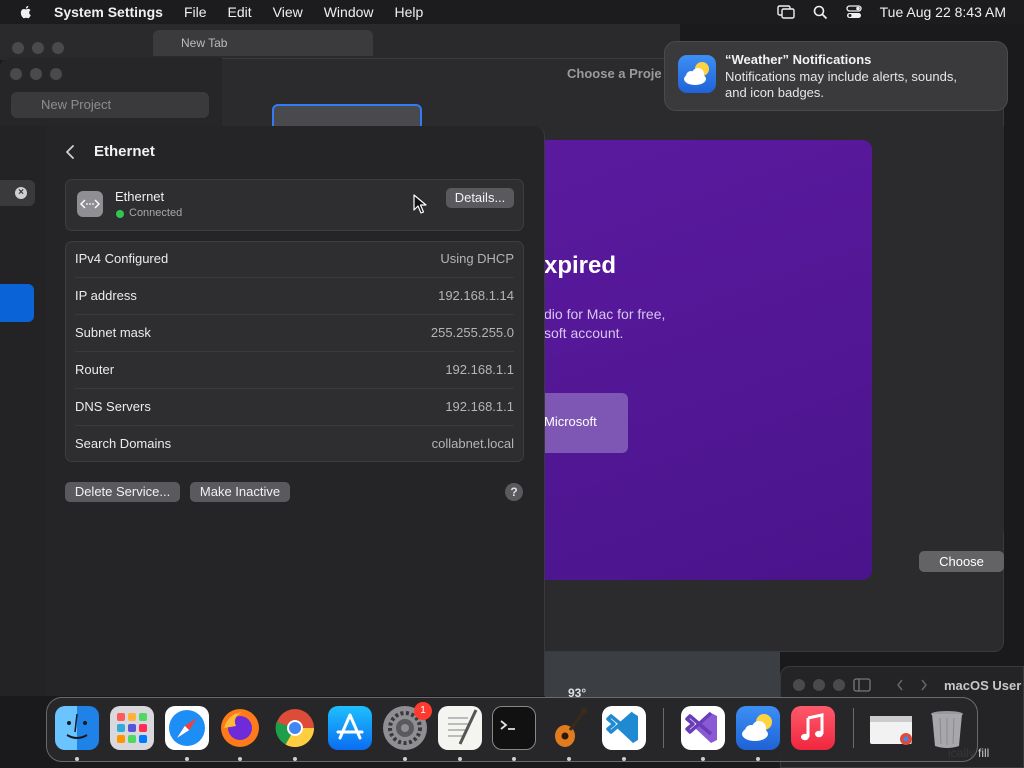 The width and height of the screenshot is (1024, 768). Describe the element at coordinates (36, 74) in the screenshot. I see `vs-traffic-lights` at that location.